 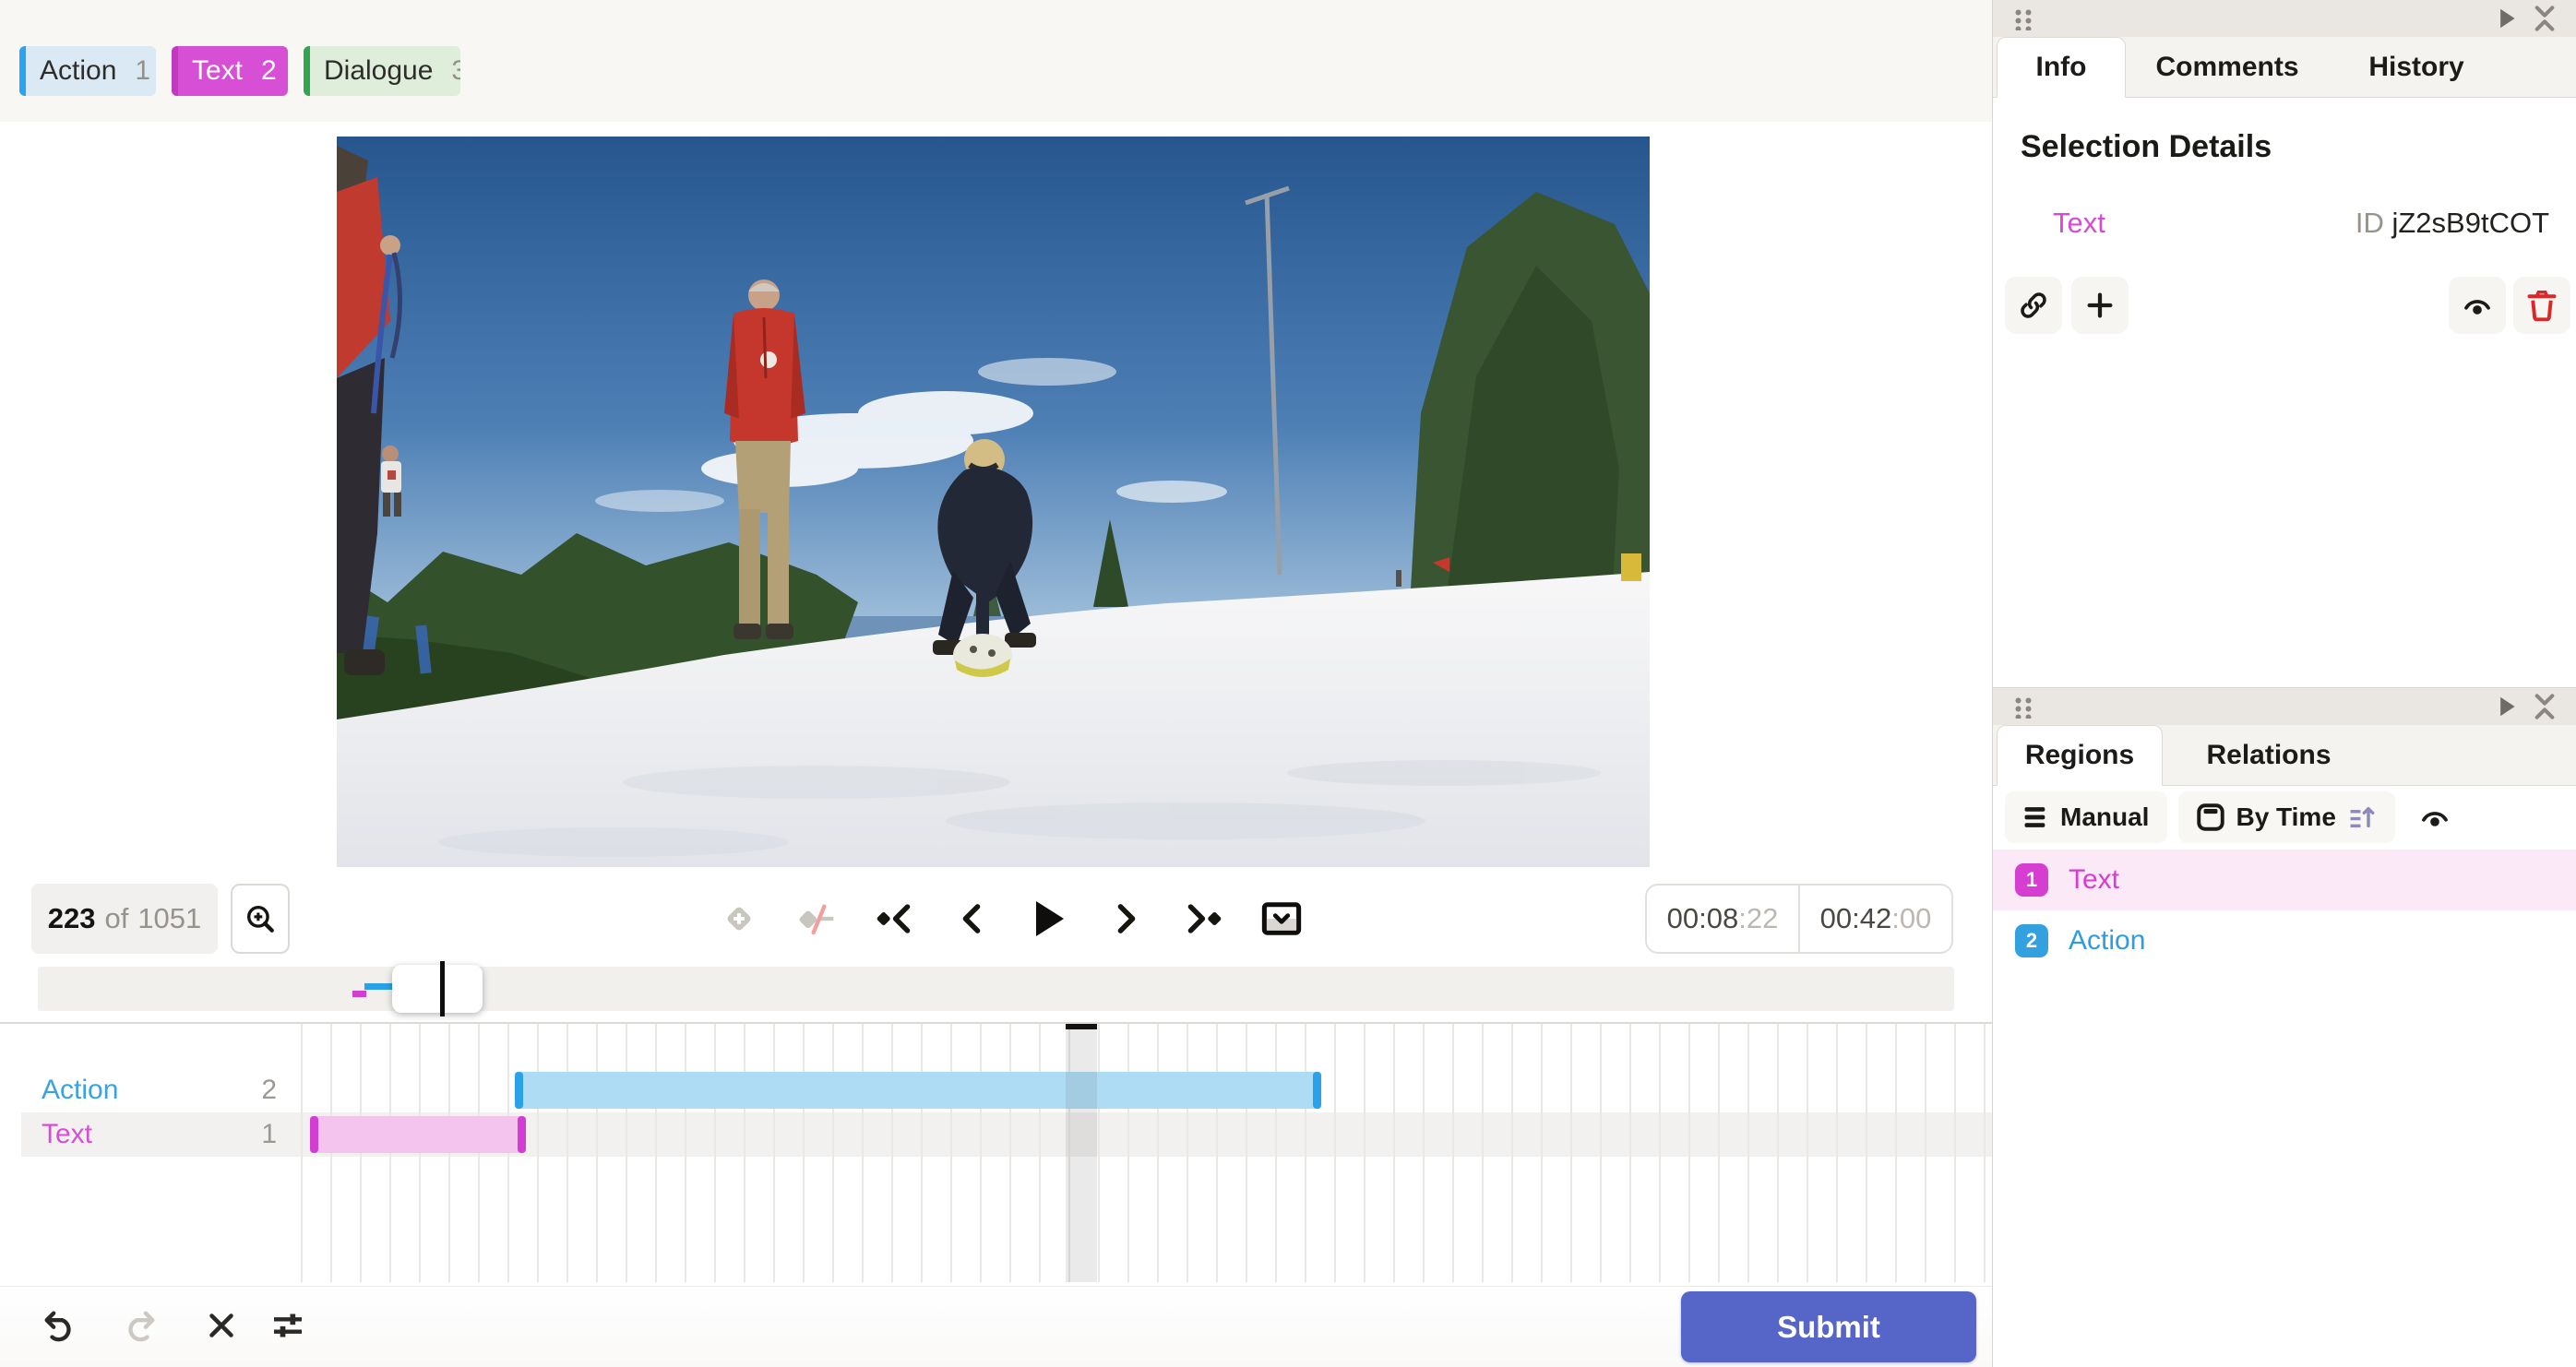 I want to click on next-frame-button, so click(x=1126, y=918).